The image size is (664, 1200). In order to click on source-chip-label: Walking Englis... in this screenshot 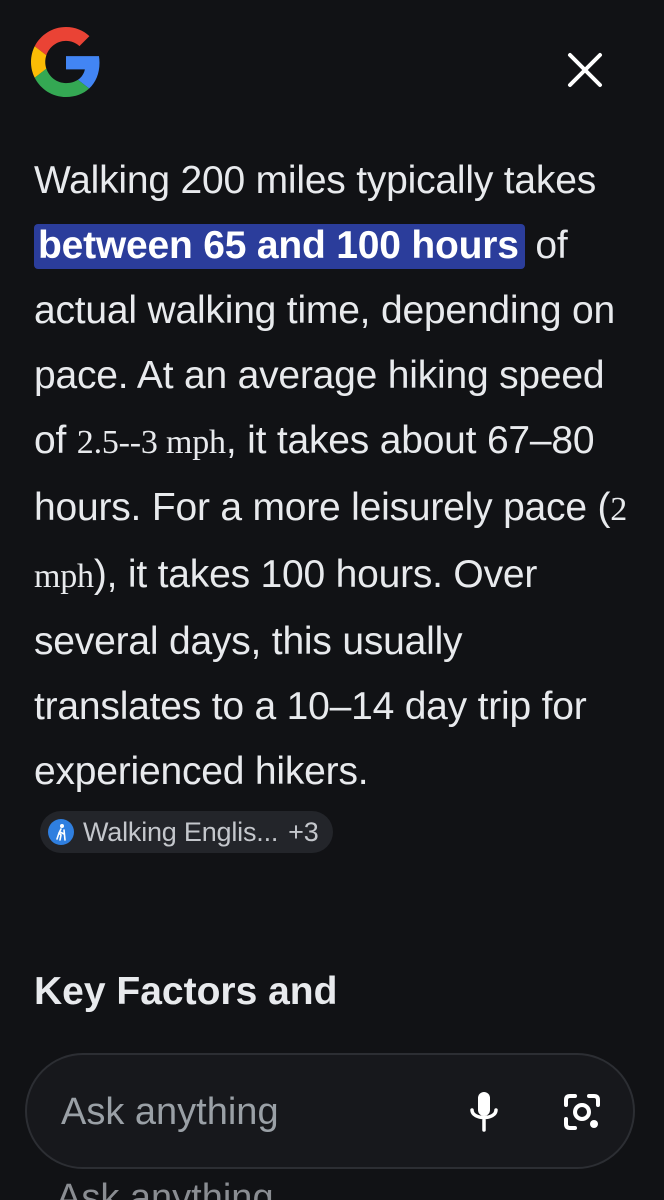, I will do `click(181, 832)`.